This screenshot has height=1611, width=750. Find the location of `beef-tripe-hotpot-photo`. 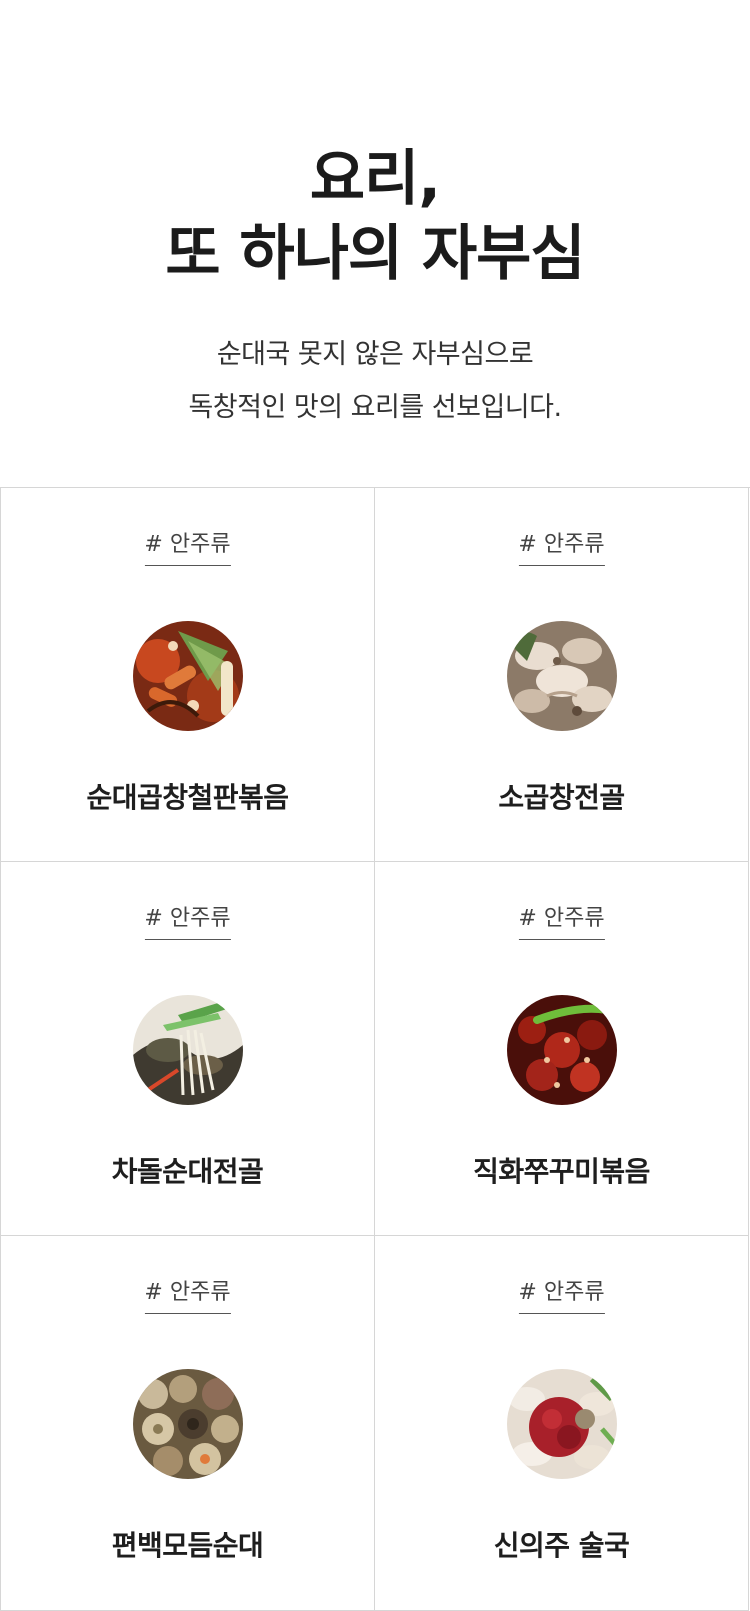

beef-tripe-hotpot-photo is located at coordinates (561, 676).